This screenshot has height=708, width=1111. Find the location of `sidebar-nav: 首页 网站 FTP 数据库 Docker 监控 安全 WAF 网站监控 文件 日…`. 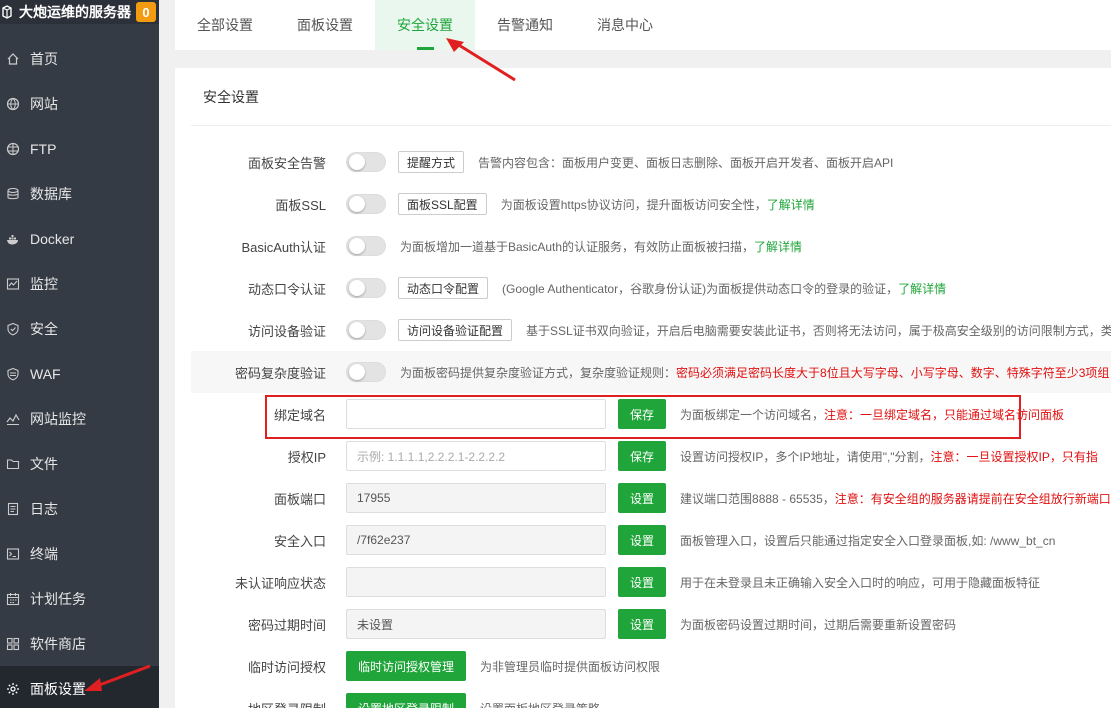

sidebar-nav: 首页 网站 FTP 数据库 Docker 监控 安全 WAF 网站监控 文件 日… is located at coordinates (79, 372).